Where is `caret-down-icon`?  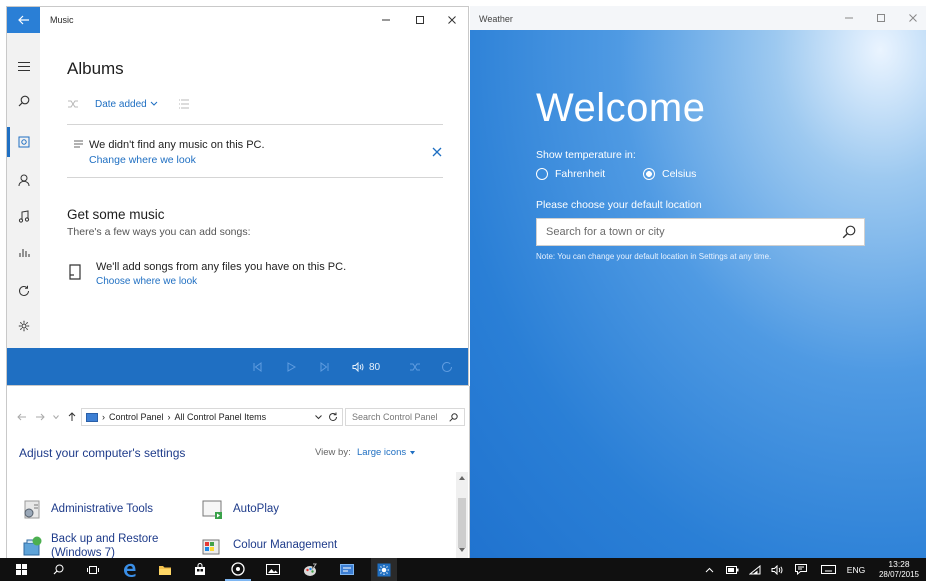
caret-down-icon is located at coordinates (413, 452).